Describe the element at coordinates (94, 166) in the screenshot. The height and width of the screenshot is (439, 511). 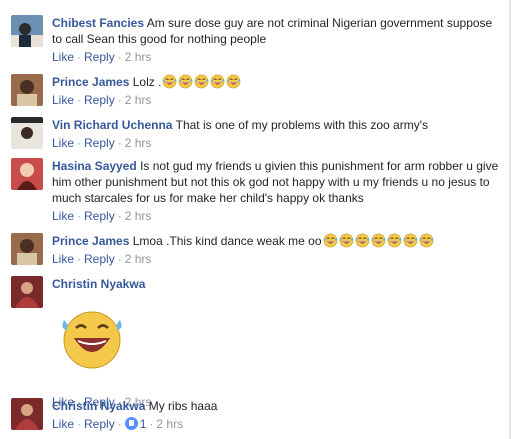
I see `comment-author: Hasina Sayyed` at that location.